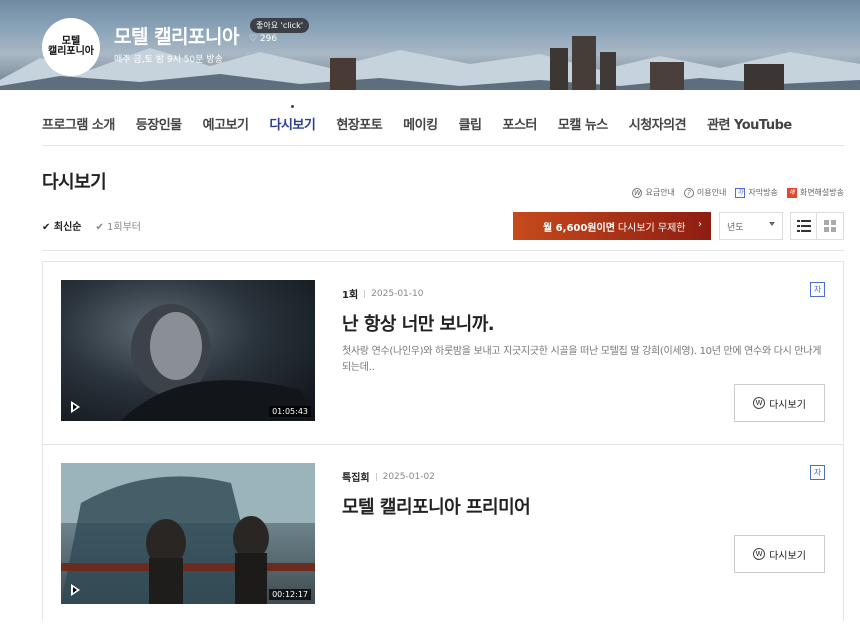 This screenshot has width=860, height=627. I want to click on nav-item-poster: 포스터, so click(519, 124).